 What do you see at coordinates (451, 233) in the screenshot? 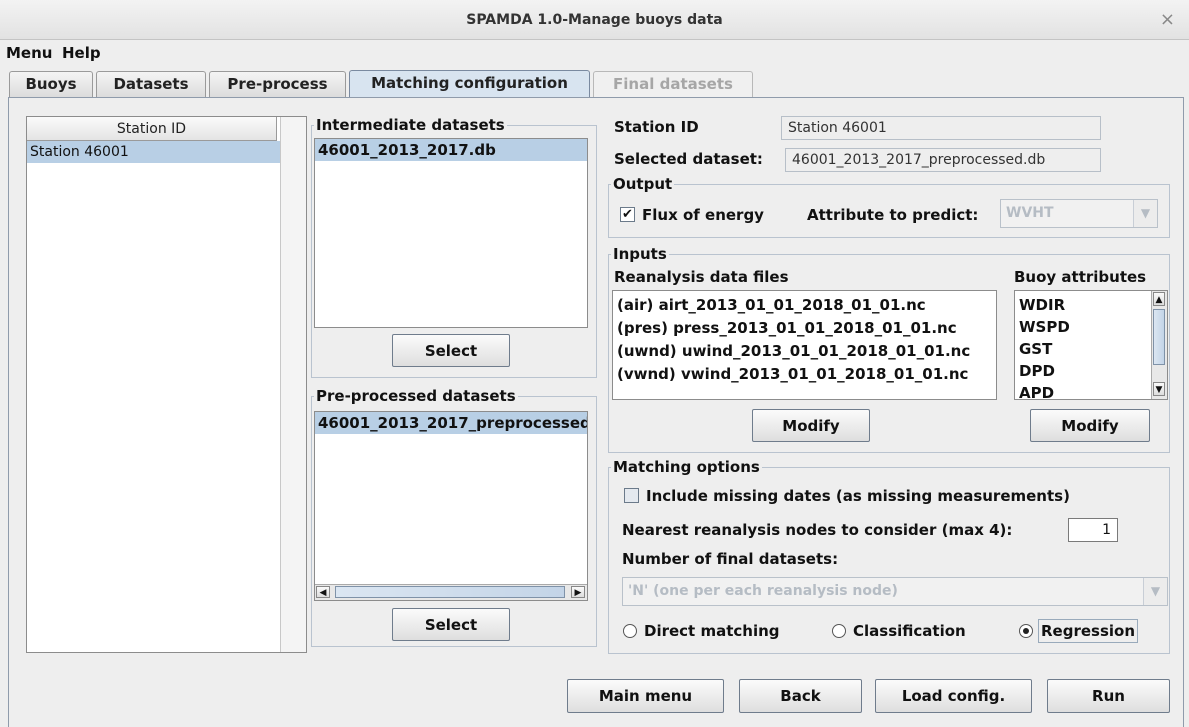
I see `intermediate-datasets-list: 46001_2013_2017.db` at bounding box center [451, 233].